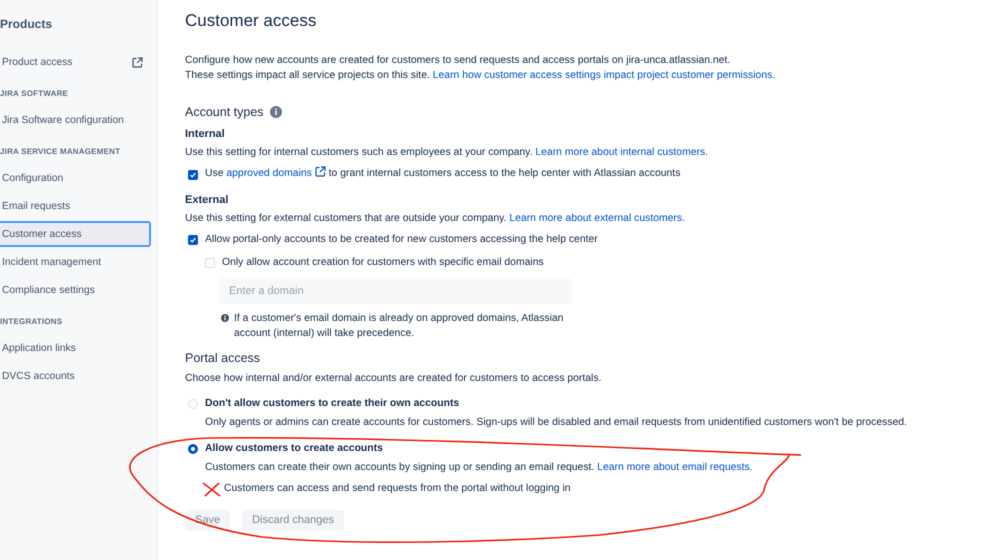 This screenshot has height=560, width=999. What do you see at coordinates (294, 449) in the screenshot?
I see `radio-label: Allow customers to create accounts` at bounding box center [294, 449].